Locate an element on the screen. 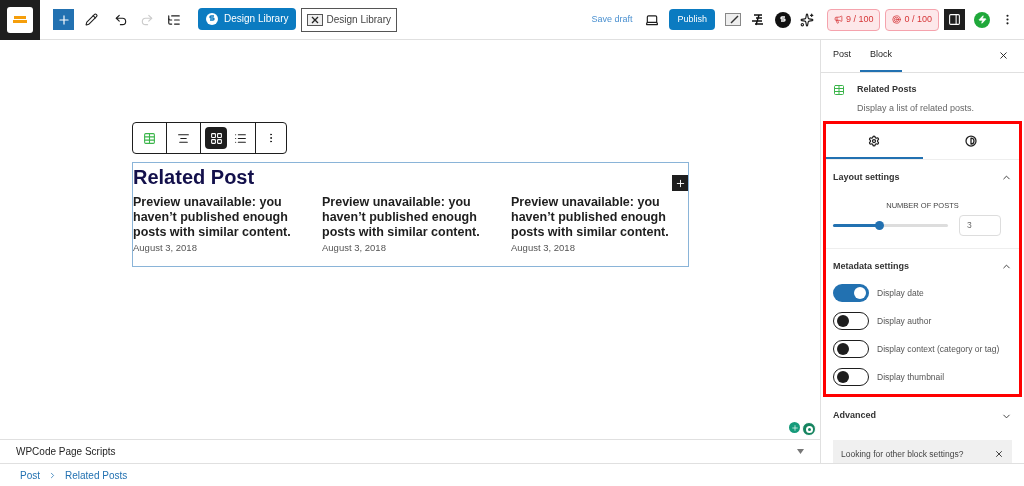 This screenshot has width=1024, height=486. slider-track is located at coordinates (890, 225).